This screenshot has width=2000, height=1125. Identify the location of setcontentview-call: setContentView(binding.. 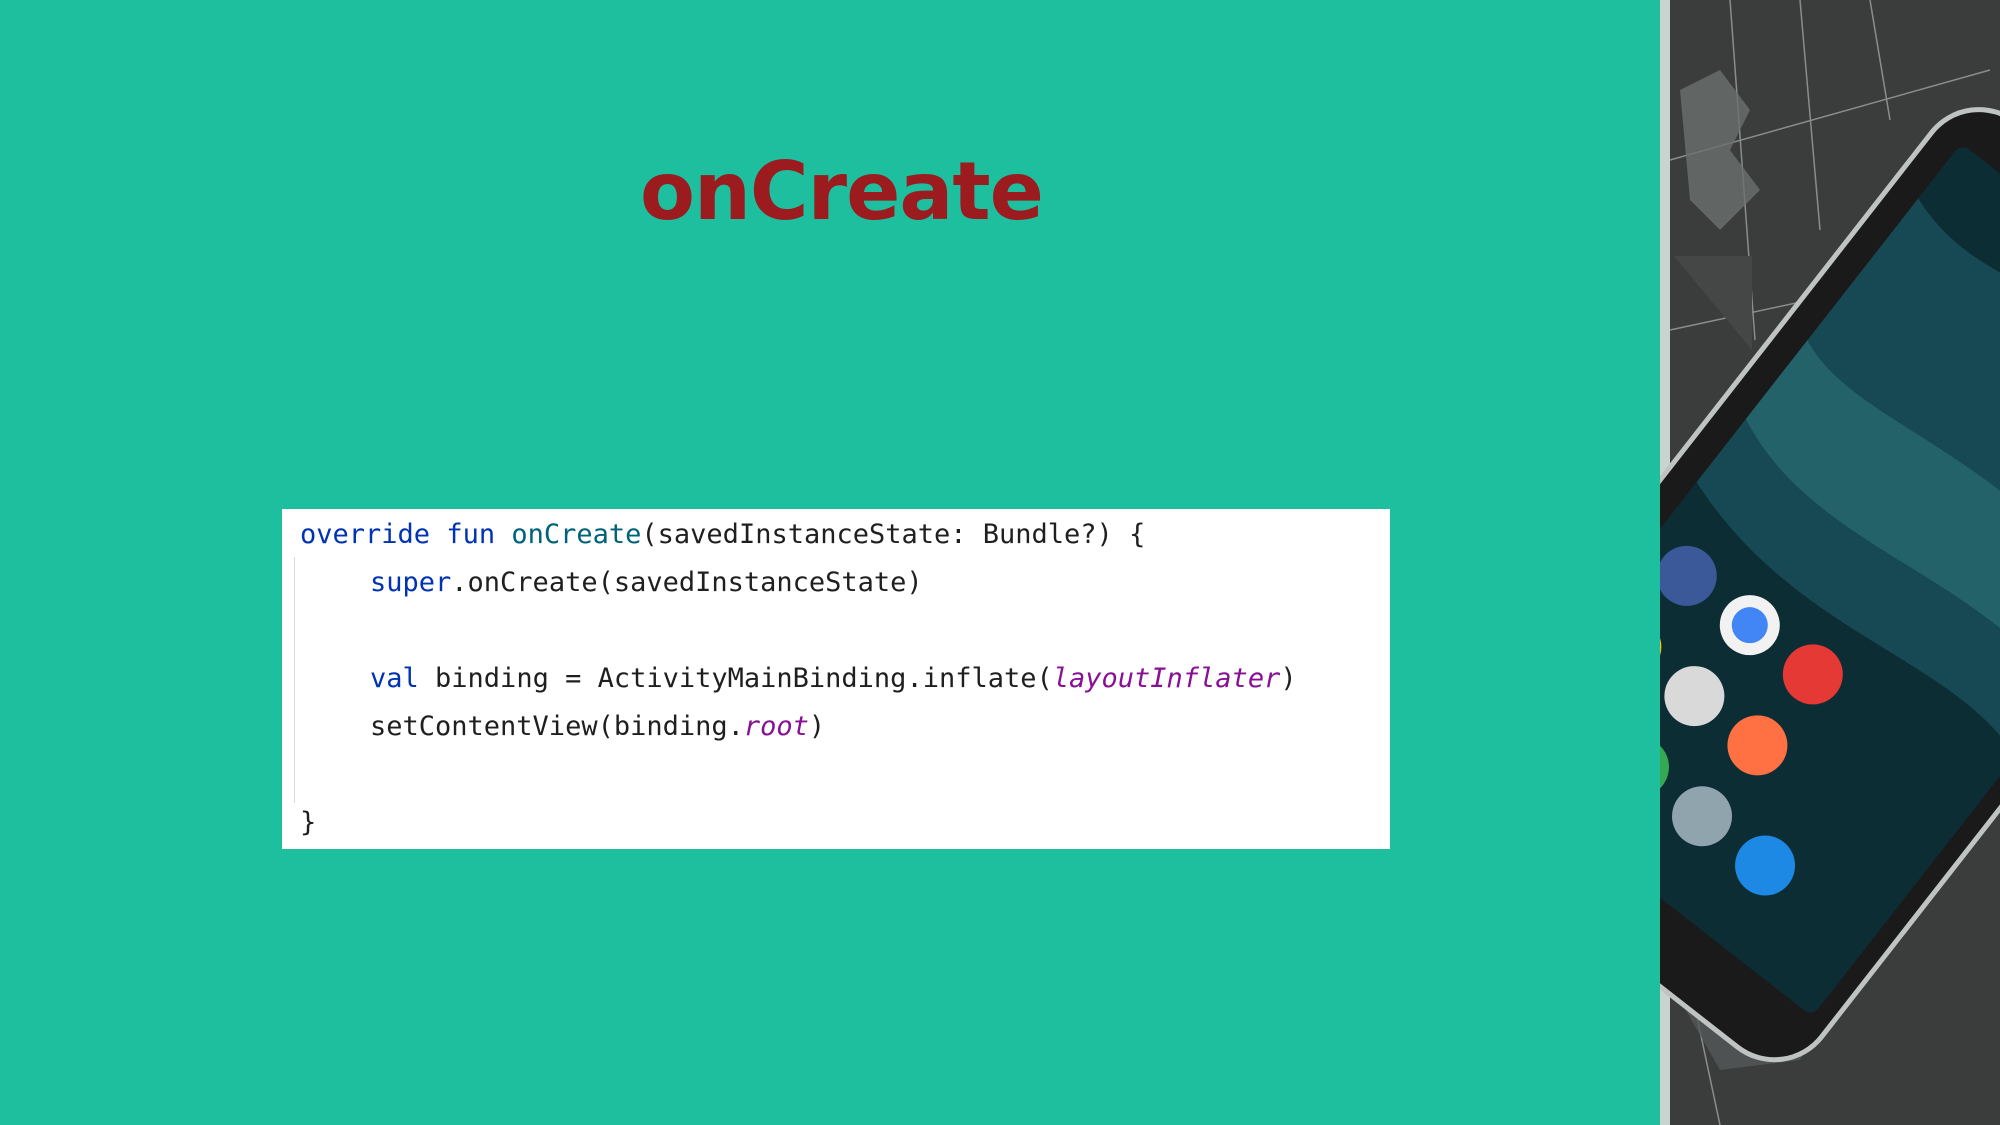
(557, 726).